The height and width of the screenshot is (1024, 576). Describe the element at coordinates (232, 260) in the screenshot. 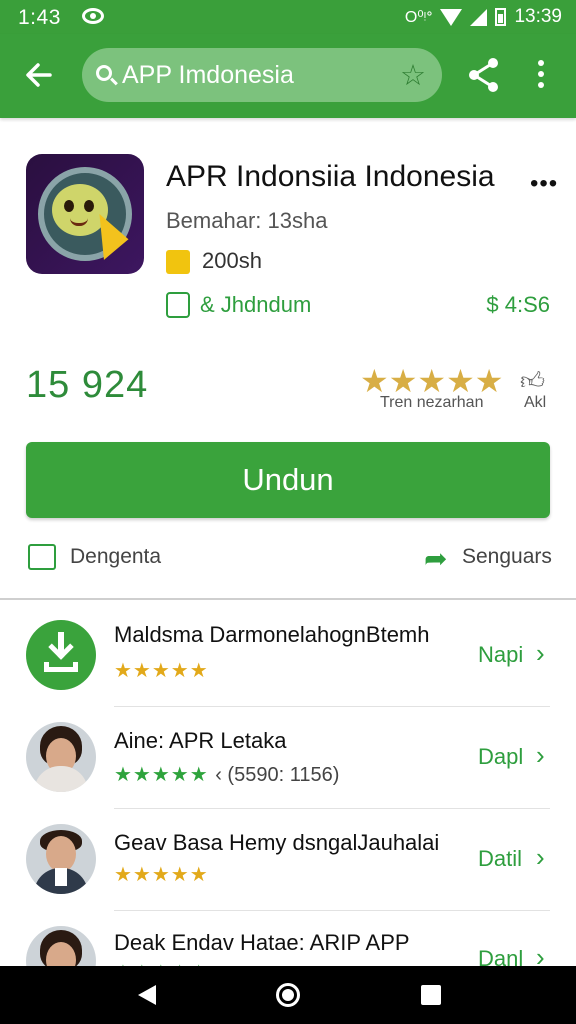

I see `app-age-rating: 200sh` at that location.